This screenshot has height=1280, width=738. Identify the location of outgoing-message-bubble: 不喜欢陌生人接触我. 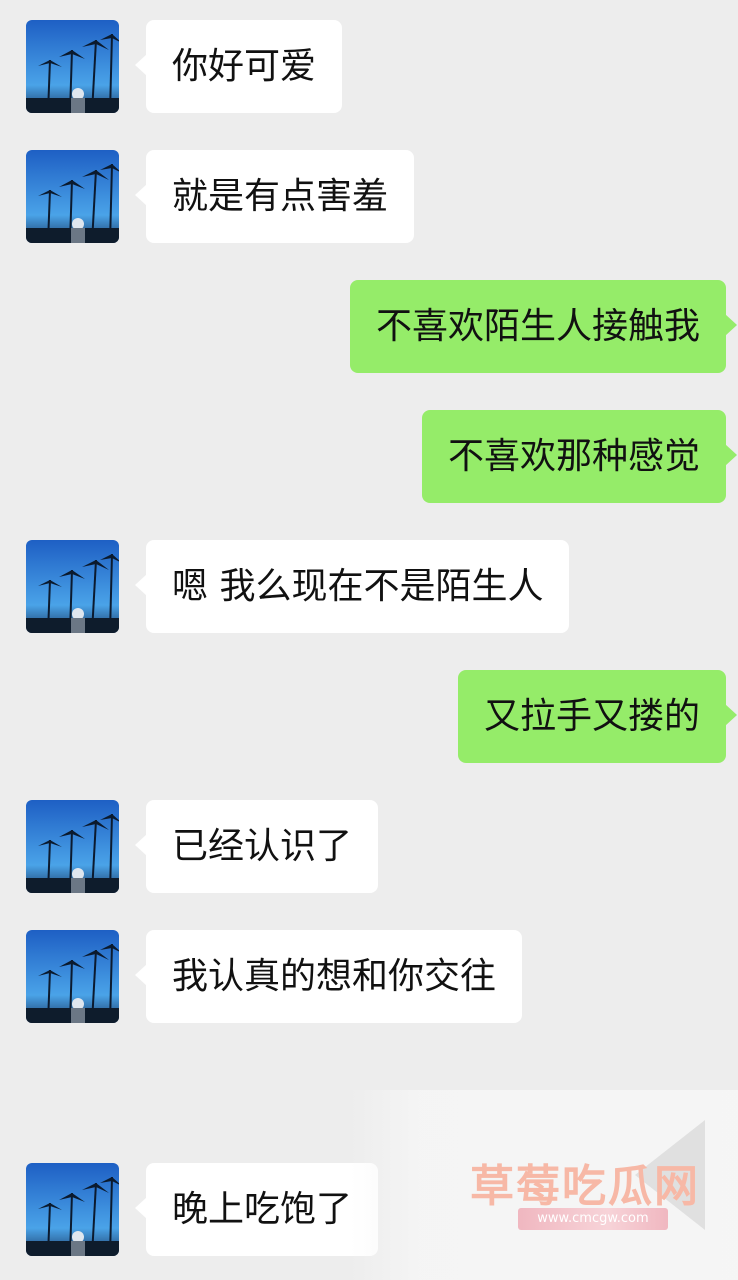
(543, 326).